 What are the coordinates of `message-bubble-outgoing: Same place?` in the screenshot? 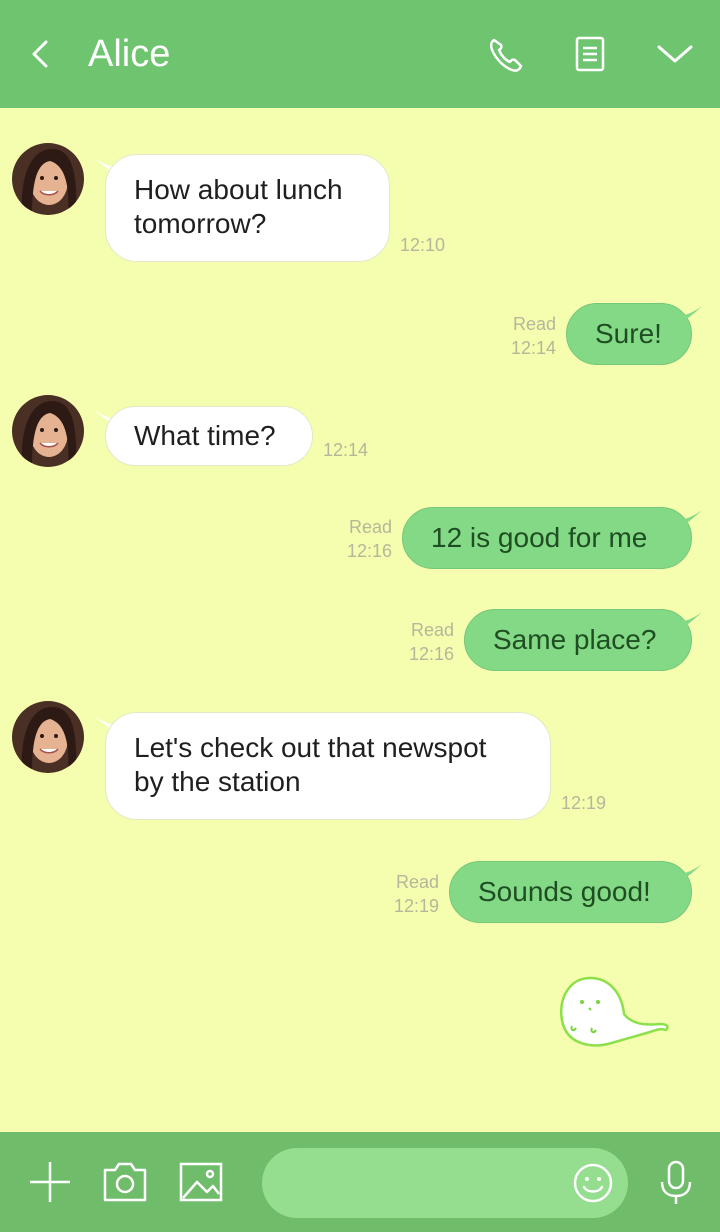 It's located at (578, 640).